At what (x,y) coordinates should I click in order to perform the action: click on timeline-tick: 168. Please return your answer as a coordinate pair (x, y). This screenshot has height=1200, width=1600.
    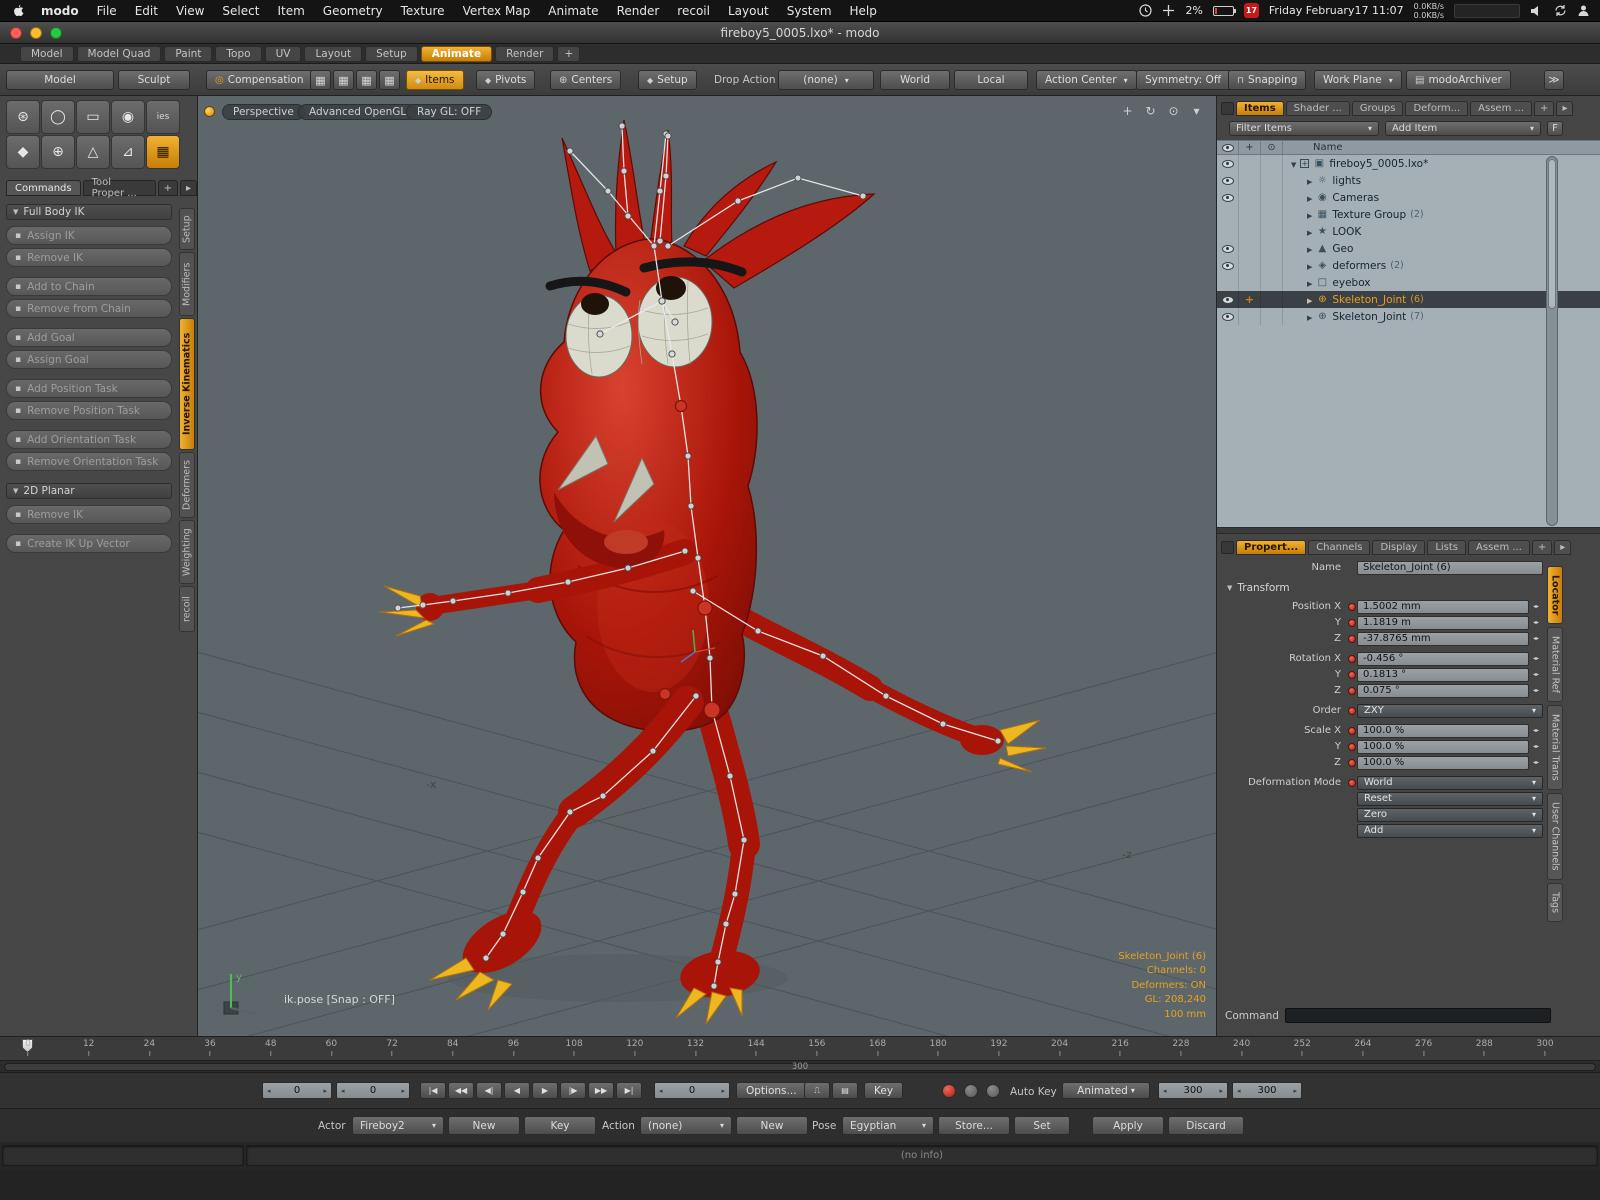
    Looking at the image, I should click on (877, 1047).